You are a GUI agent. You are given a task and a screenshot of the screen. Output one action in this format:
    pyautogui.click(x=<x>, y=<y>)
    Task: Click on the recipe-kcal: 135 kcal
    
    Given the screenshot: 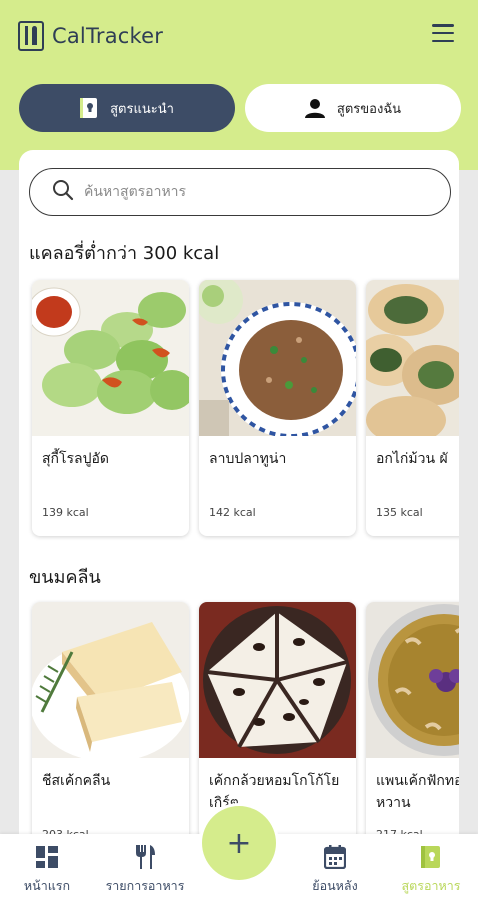 What is the action you would take?
    pyautogui.click(x=399, y=512)
    